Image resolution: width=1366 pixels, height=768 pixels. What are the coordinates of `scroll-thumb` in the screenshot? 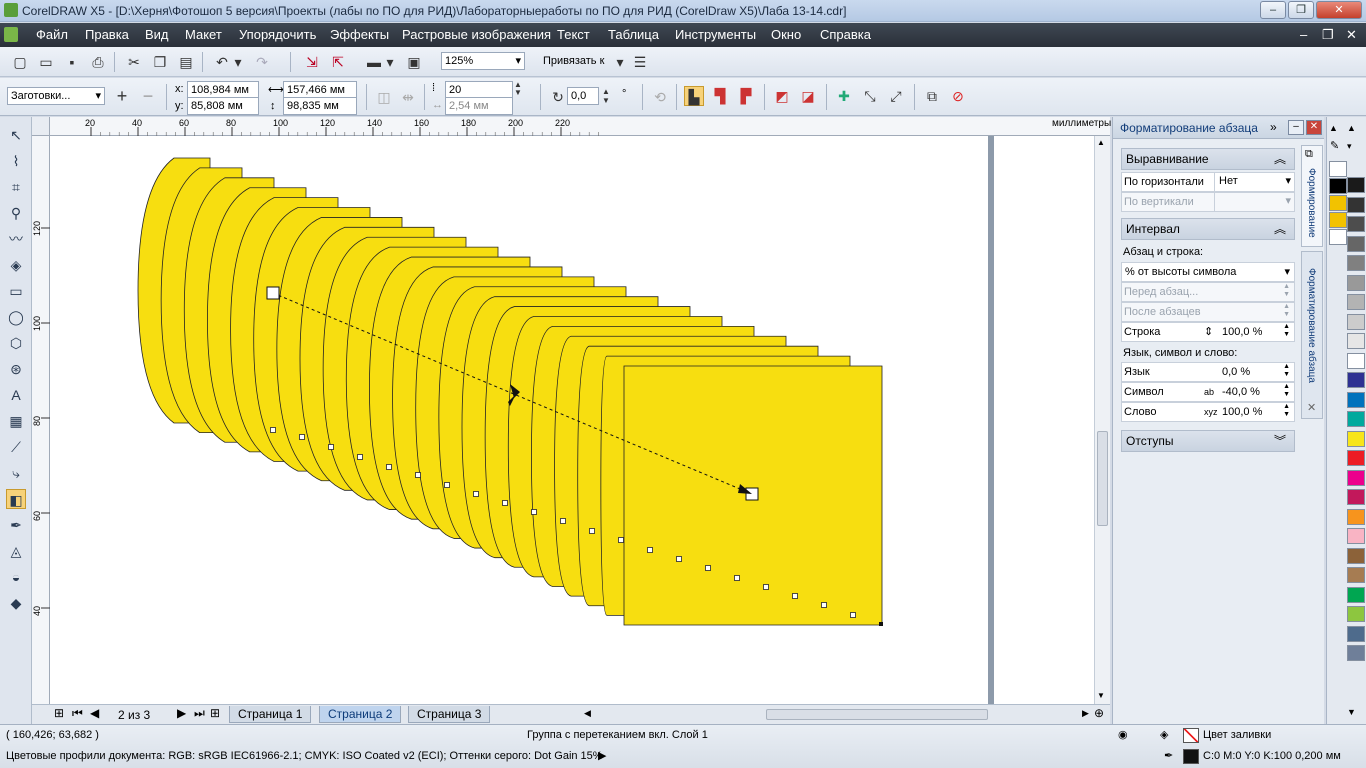 It's located at (1102, 478).